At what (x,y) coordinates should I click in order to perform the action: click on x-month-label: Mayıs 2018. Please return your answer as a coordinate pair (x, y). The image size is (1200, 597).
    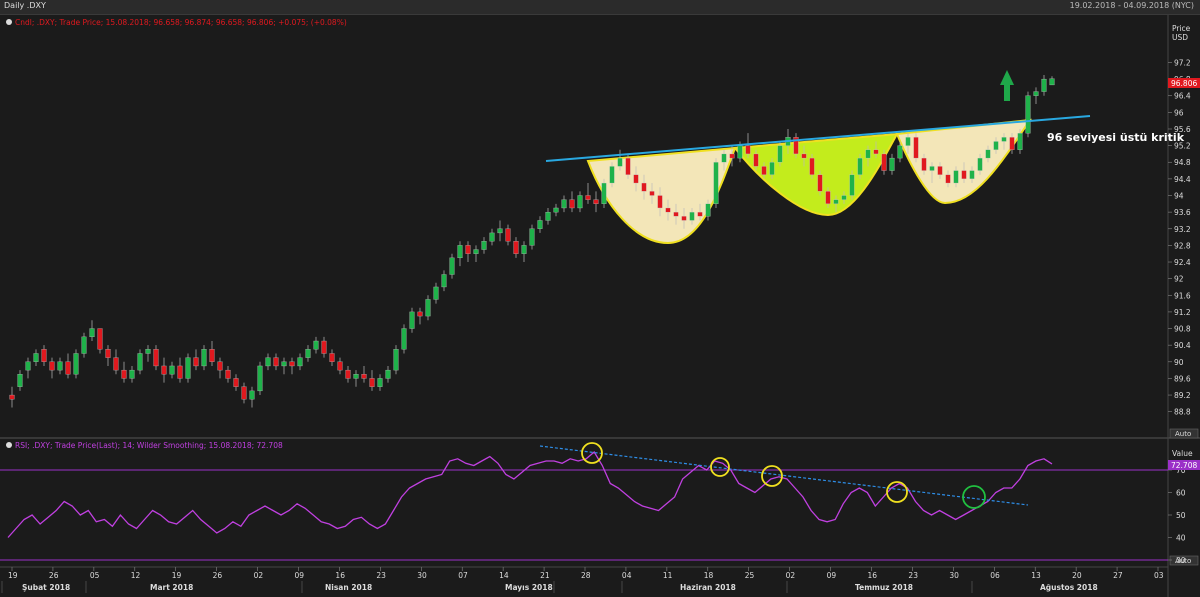
    Looking at the image, I should click on (529, 587).